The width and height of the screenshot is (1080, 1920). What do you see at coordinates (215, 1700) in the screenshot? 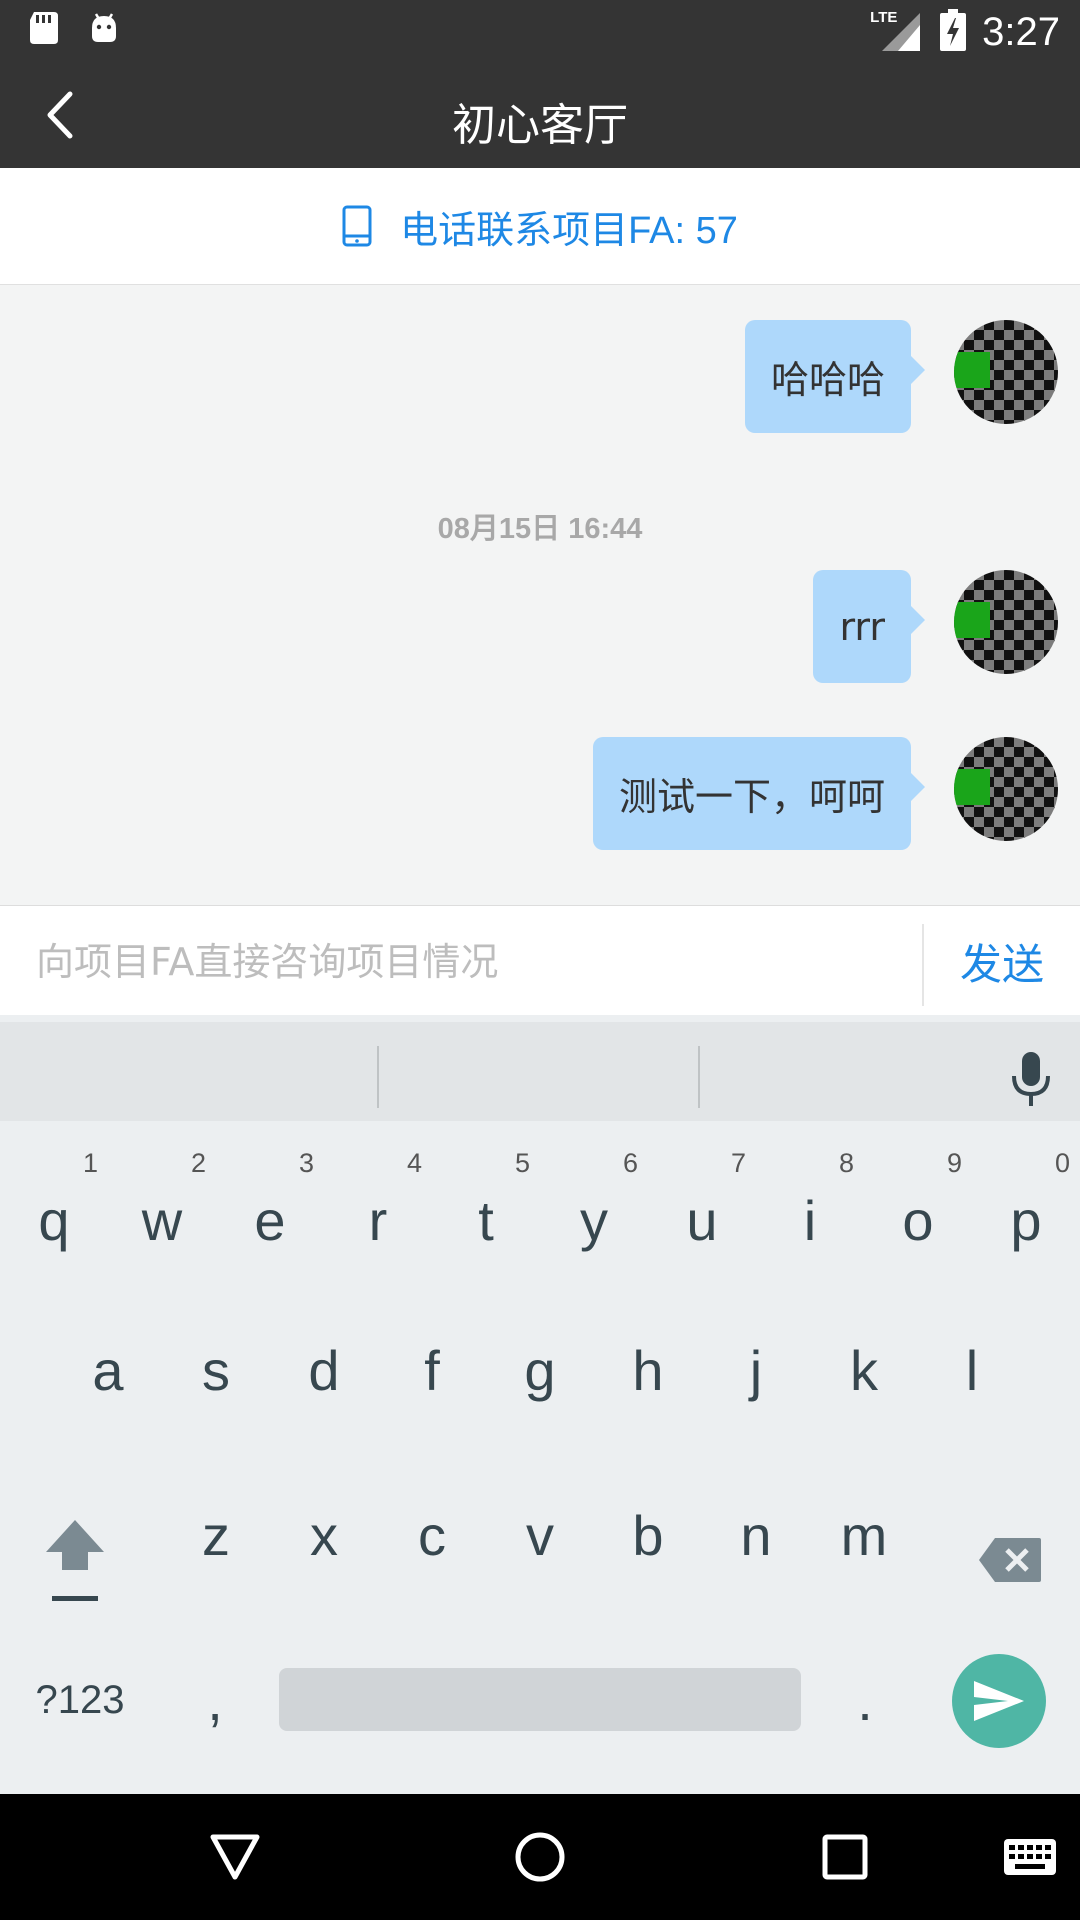
I see `comma-key: ,` at bounding box center [215, 1700].